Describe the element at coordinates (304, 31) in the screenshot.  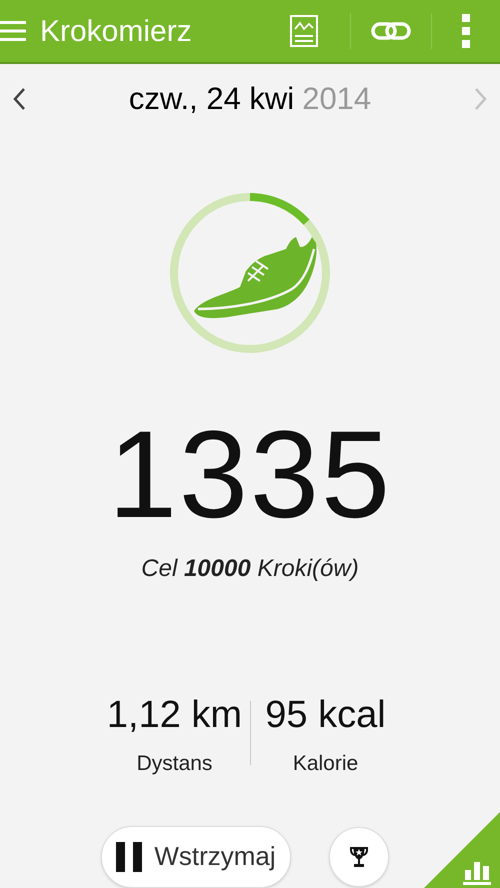
I see `chart-icon` at that location.